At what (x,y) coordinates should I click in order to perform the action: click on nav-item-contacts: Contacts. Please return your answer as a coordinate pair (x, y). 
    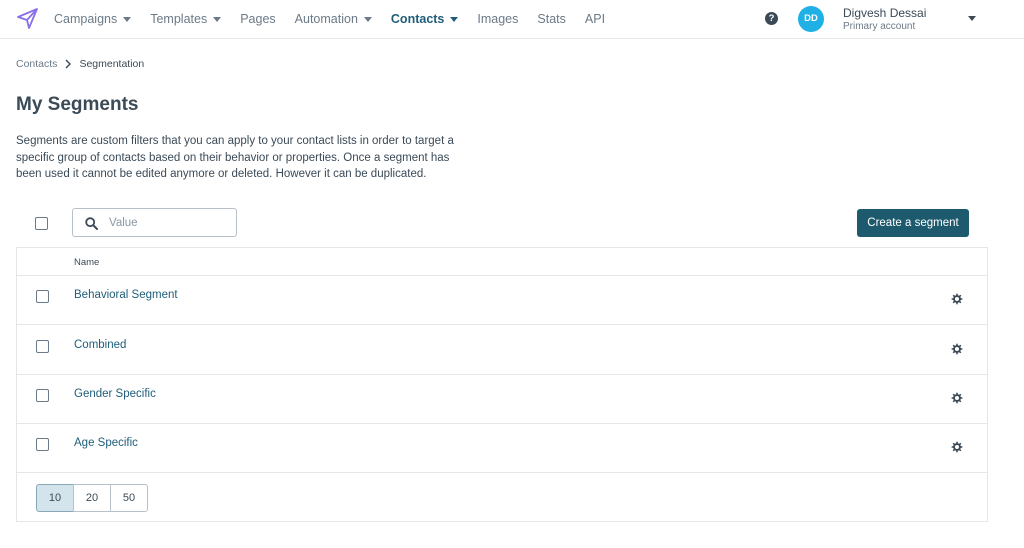
    Looking at the image, I should click on (424, 19).